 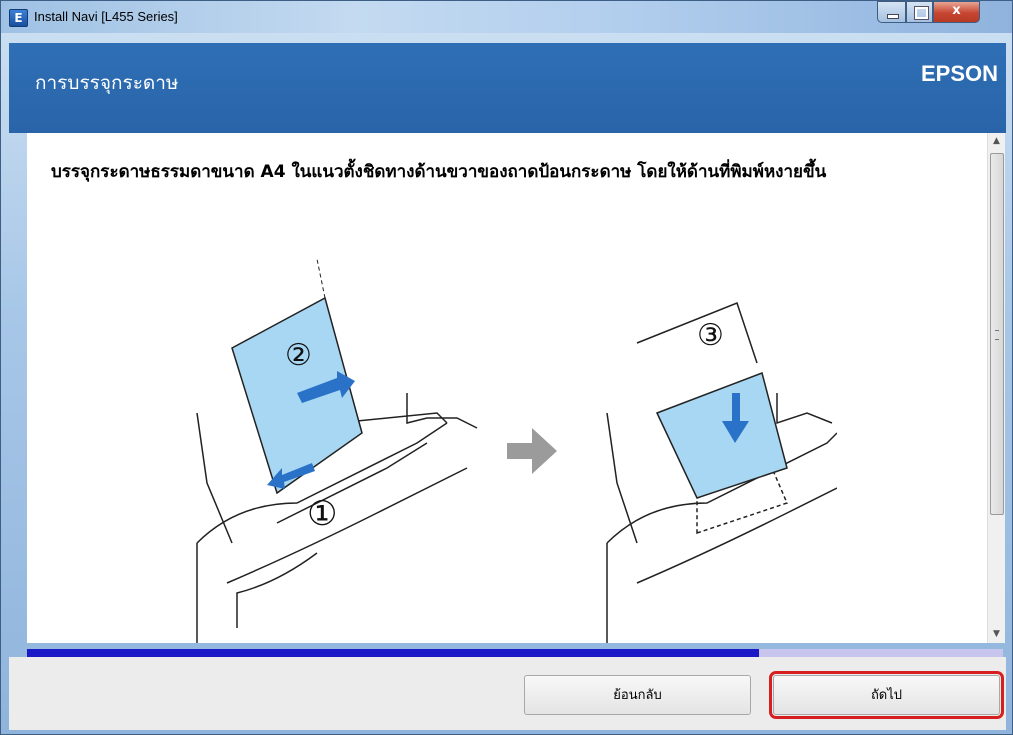 I want to click on paper-guide-dashline, so click(x=321, y=278).